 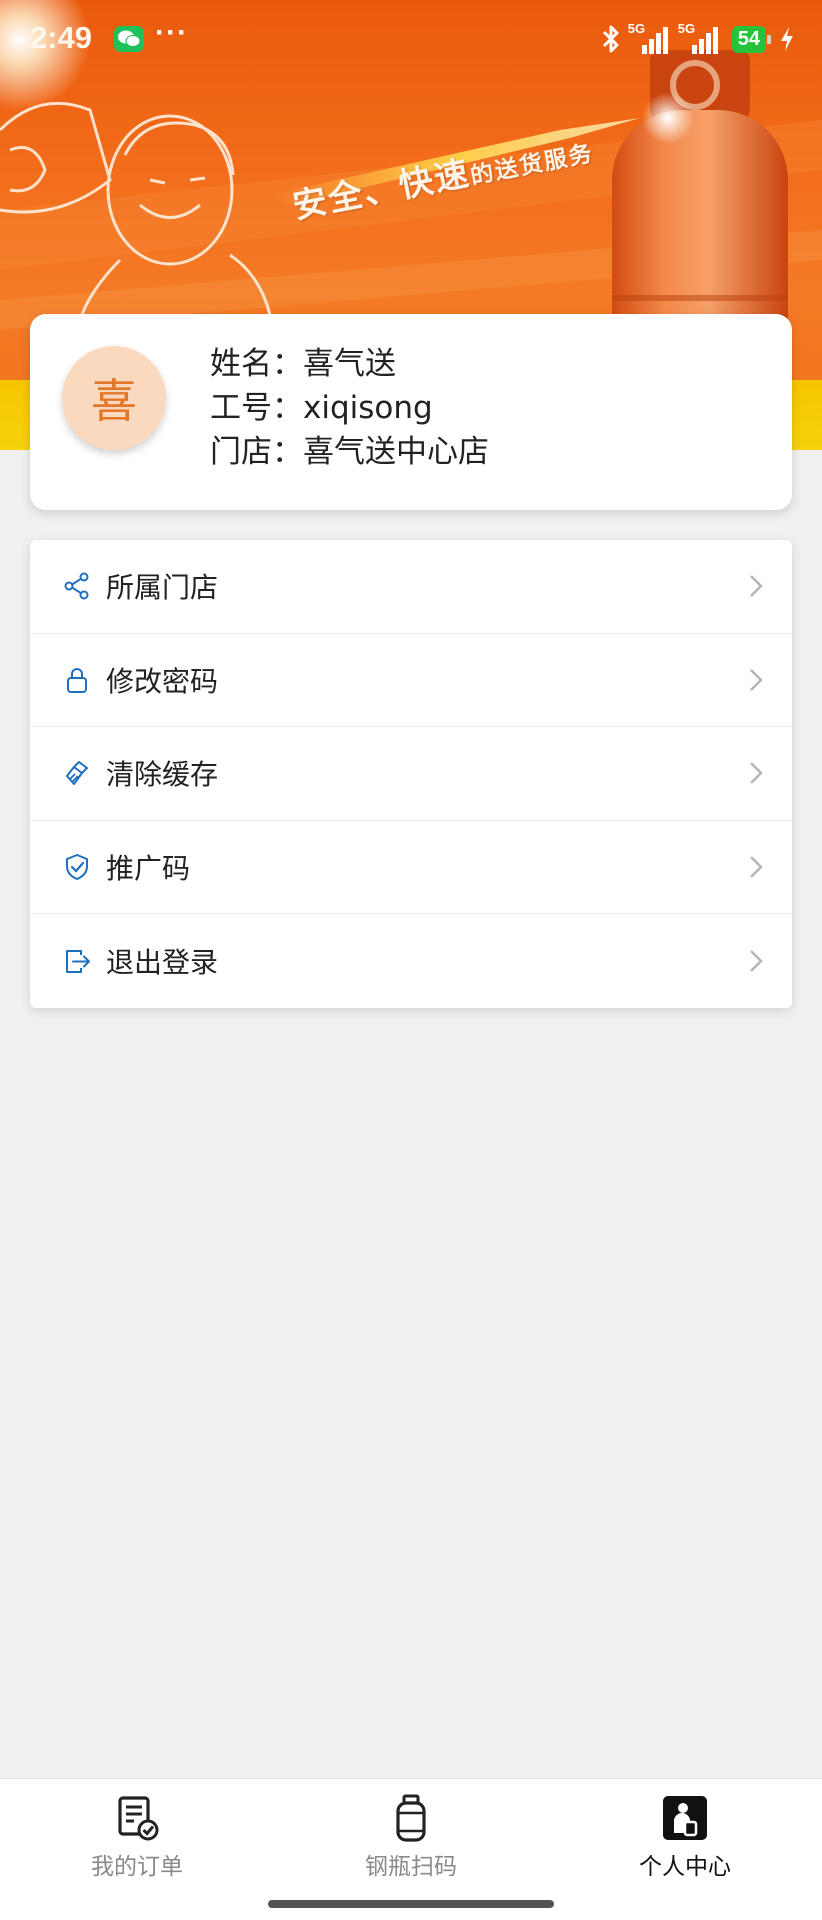 I want to click on menu-item-clear-cache: 清除缓存, so click(x=411, y=774).